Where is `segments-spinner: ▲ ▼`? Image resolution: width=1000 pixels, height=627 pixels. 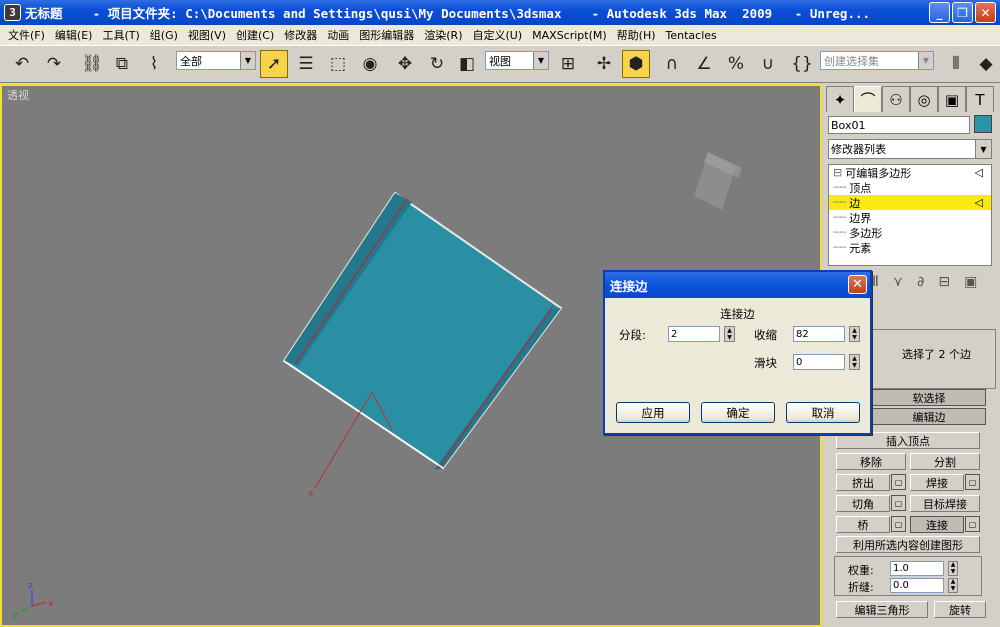 segments-spinner: ▲ ▼ is located at coordinates (729, 334).